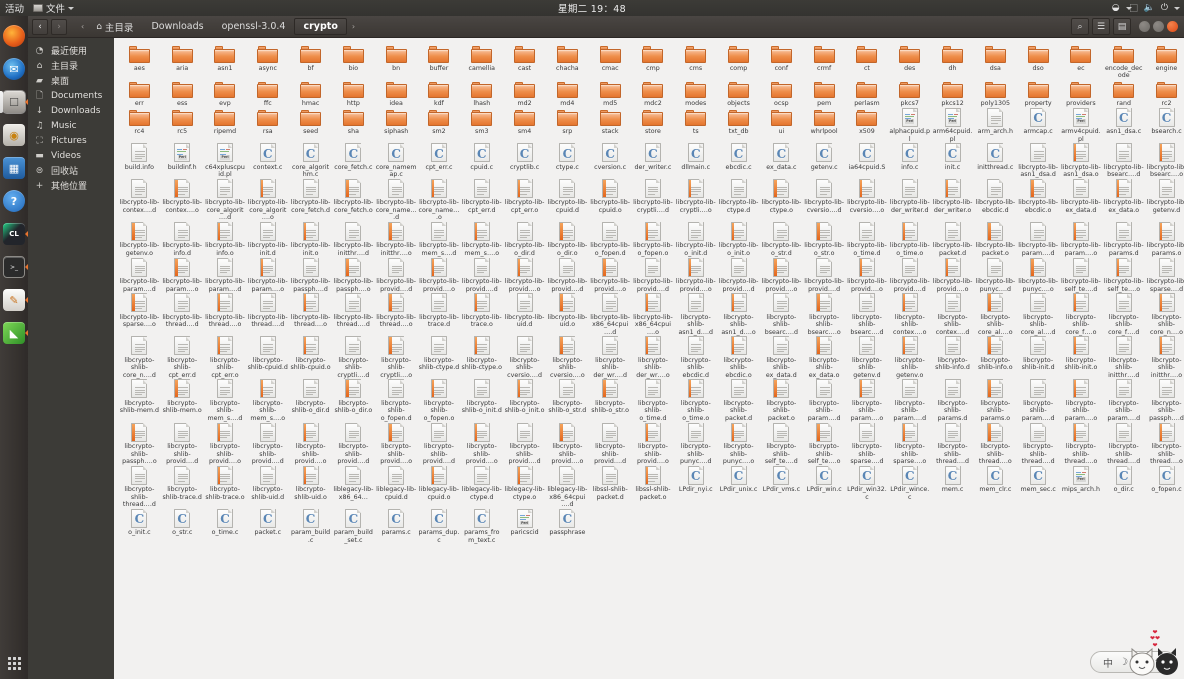 Image resolution: width=1184 pixels, height=679 pixels. I want to click on file-item: libcrypto-shlib-uid.d, so click(267, 483).